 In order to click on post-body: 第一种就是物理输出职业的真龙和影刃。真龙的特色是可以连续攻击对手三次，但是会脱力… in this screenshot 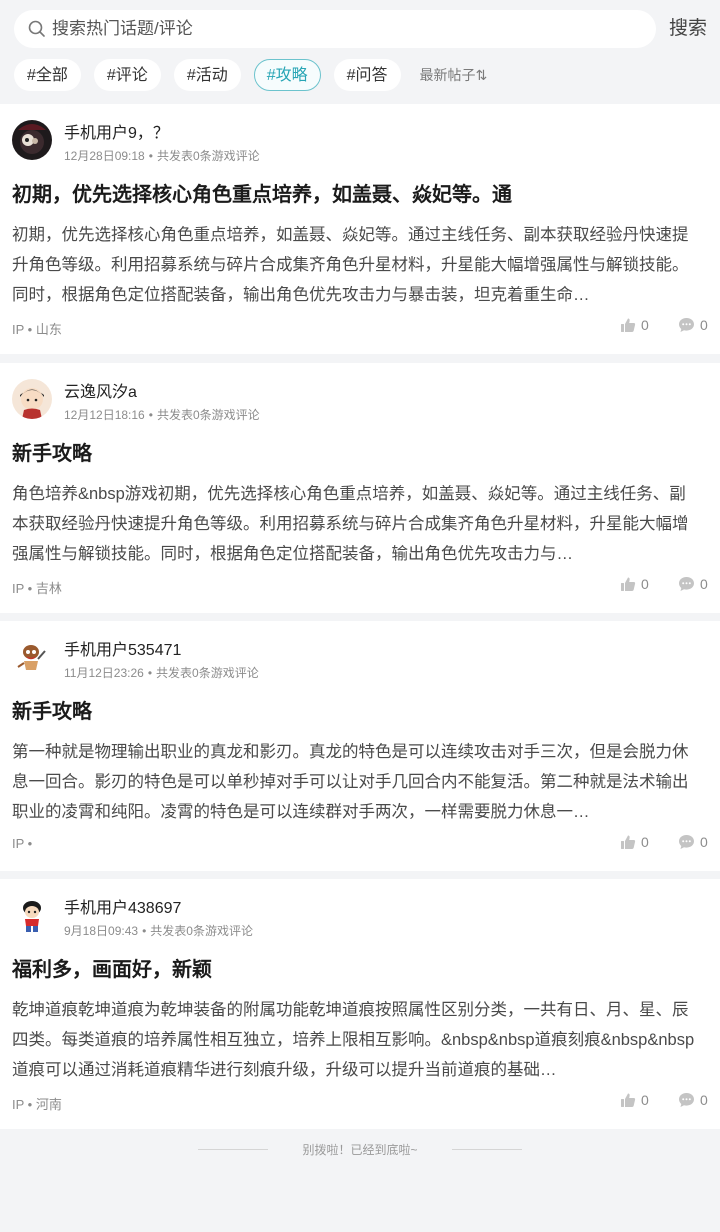, I will do `click(357, 782)`.